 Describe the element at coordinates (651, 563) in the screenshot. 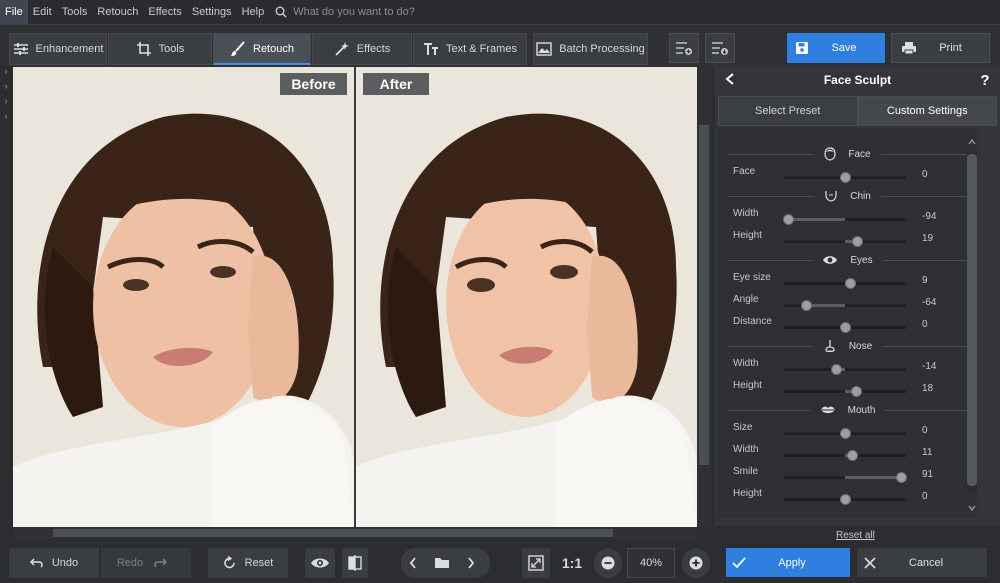

I see `zoom-input: 40%` at that location.